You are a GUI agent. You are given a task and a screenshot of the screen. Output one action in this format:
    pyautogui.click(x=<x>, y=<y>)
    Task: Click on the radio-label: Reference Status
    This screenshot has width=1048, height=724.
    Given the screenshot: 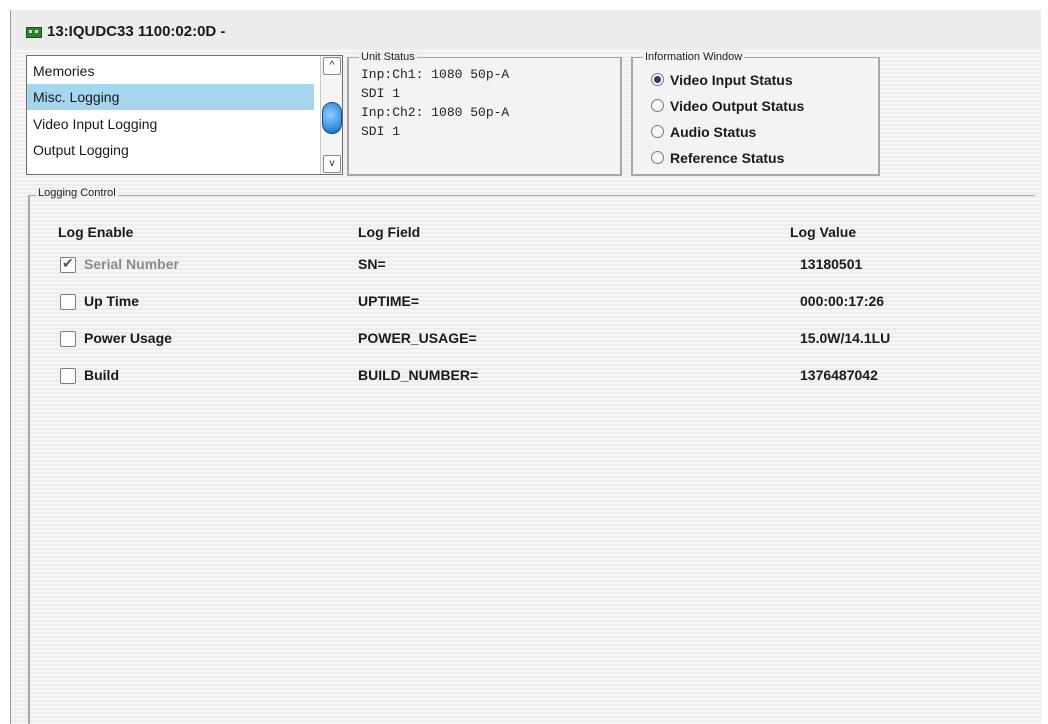 What is the action you would take?
    pyautogui.click(x=727, y=158)
    